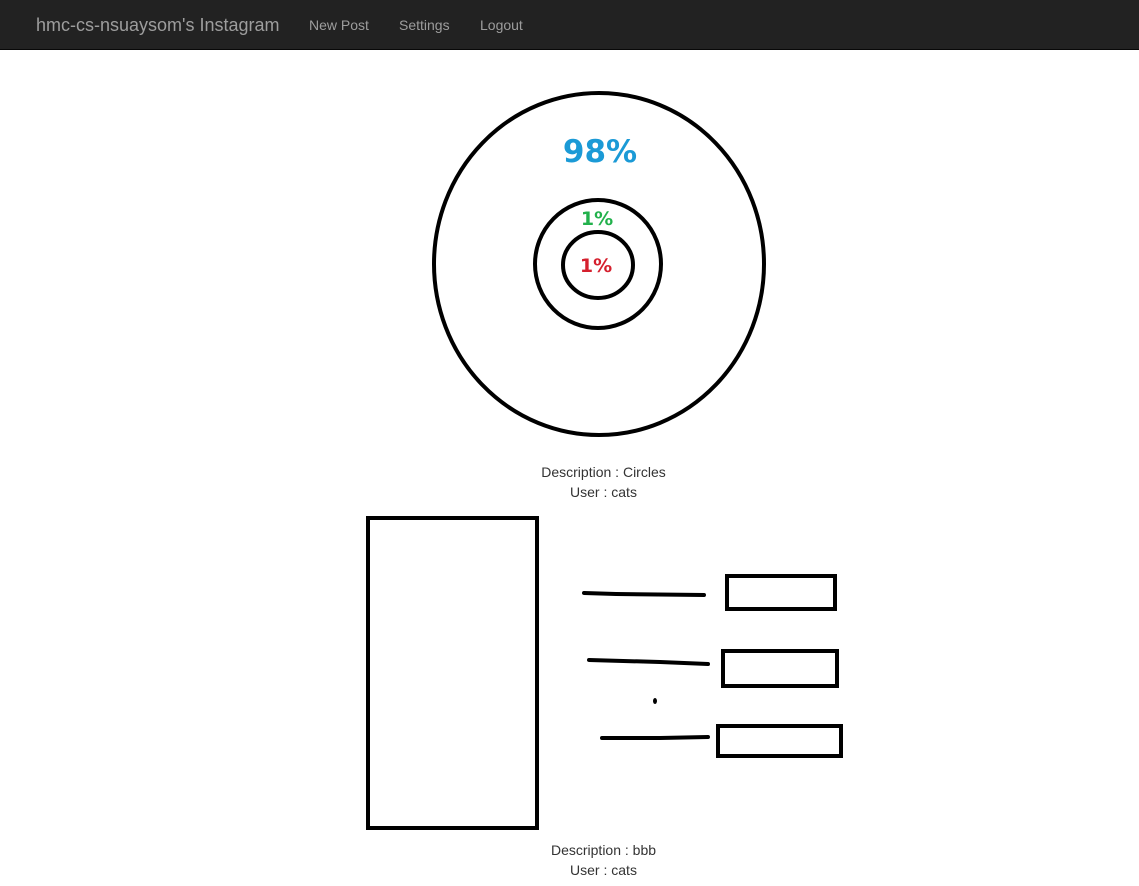 The height and width of the screenshot is (886, 1139). Describe the element at coordinates (603, 850) in the screenshot. I see `post-description: Description : bbb` at that location.